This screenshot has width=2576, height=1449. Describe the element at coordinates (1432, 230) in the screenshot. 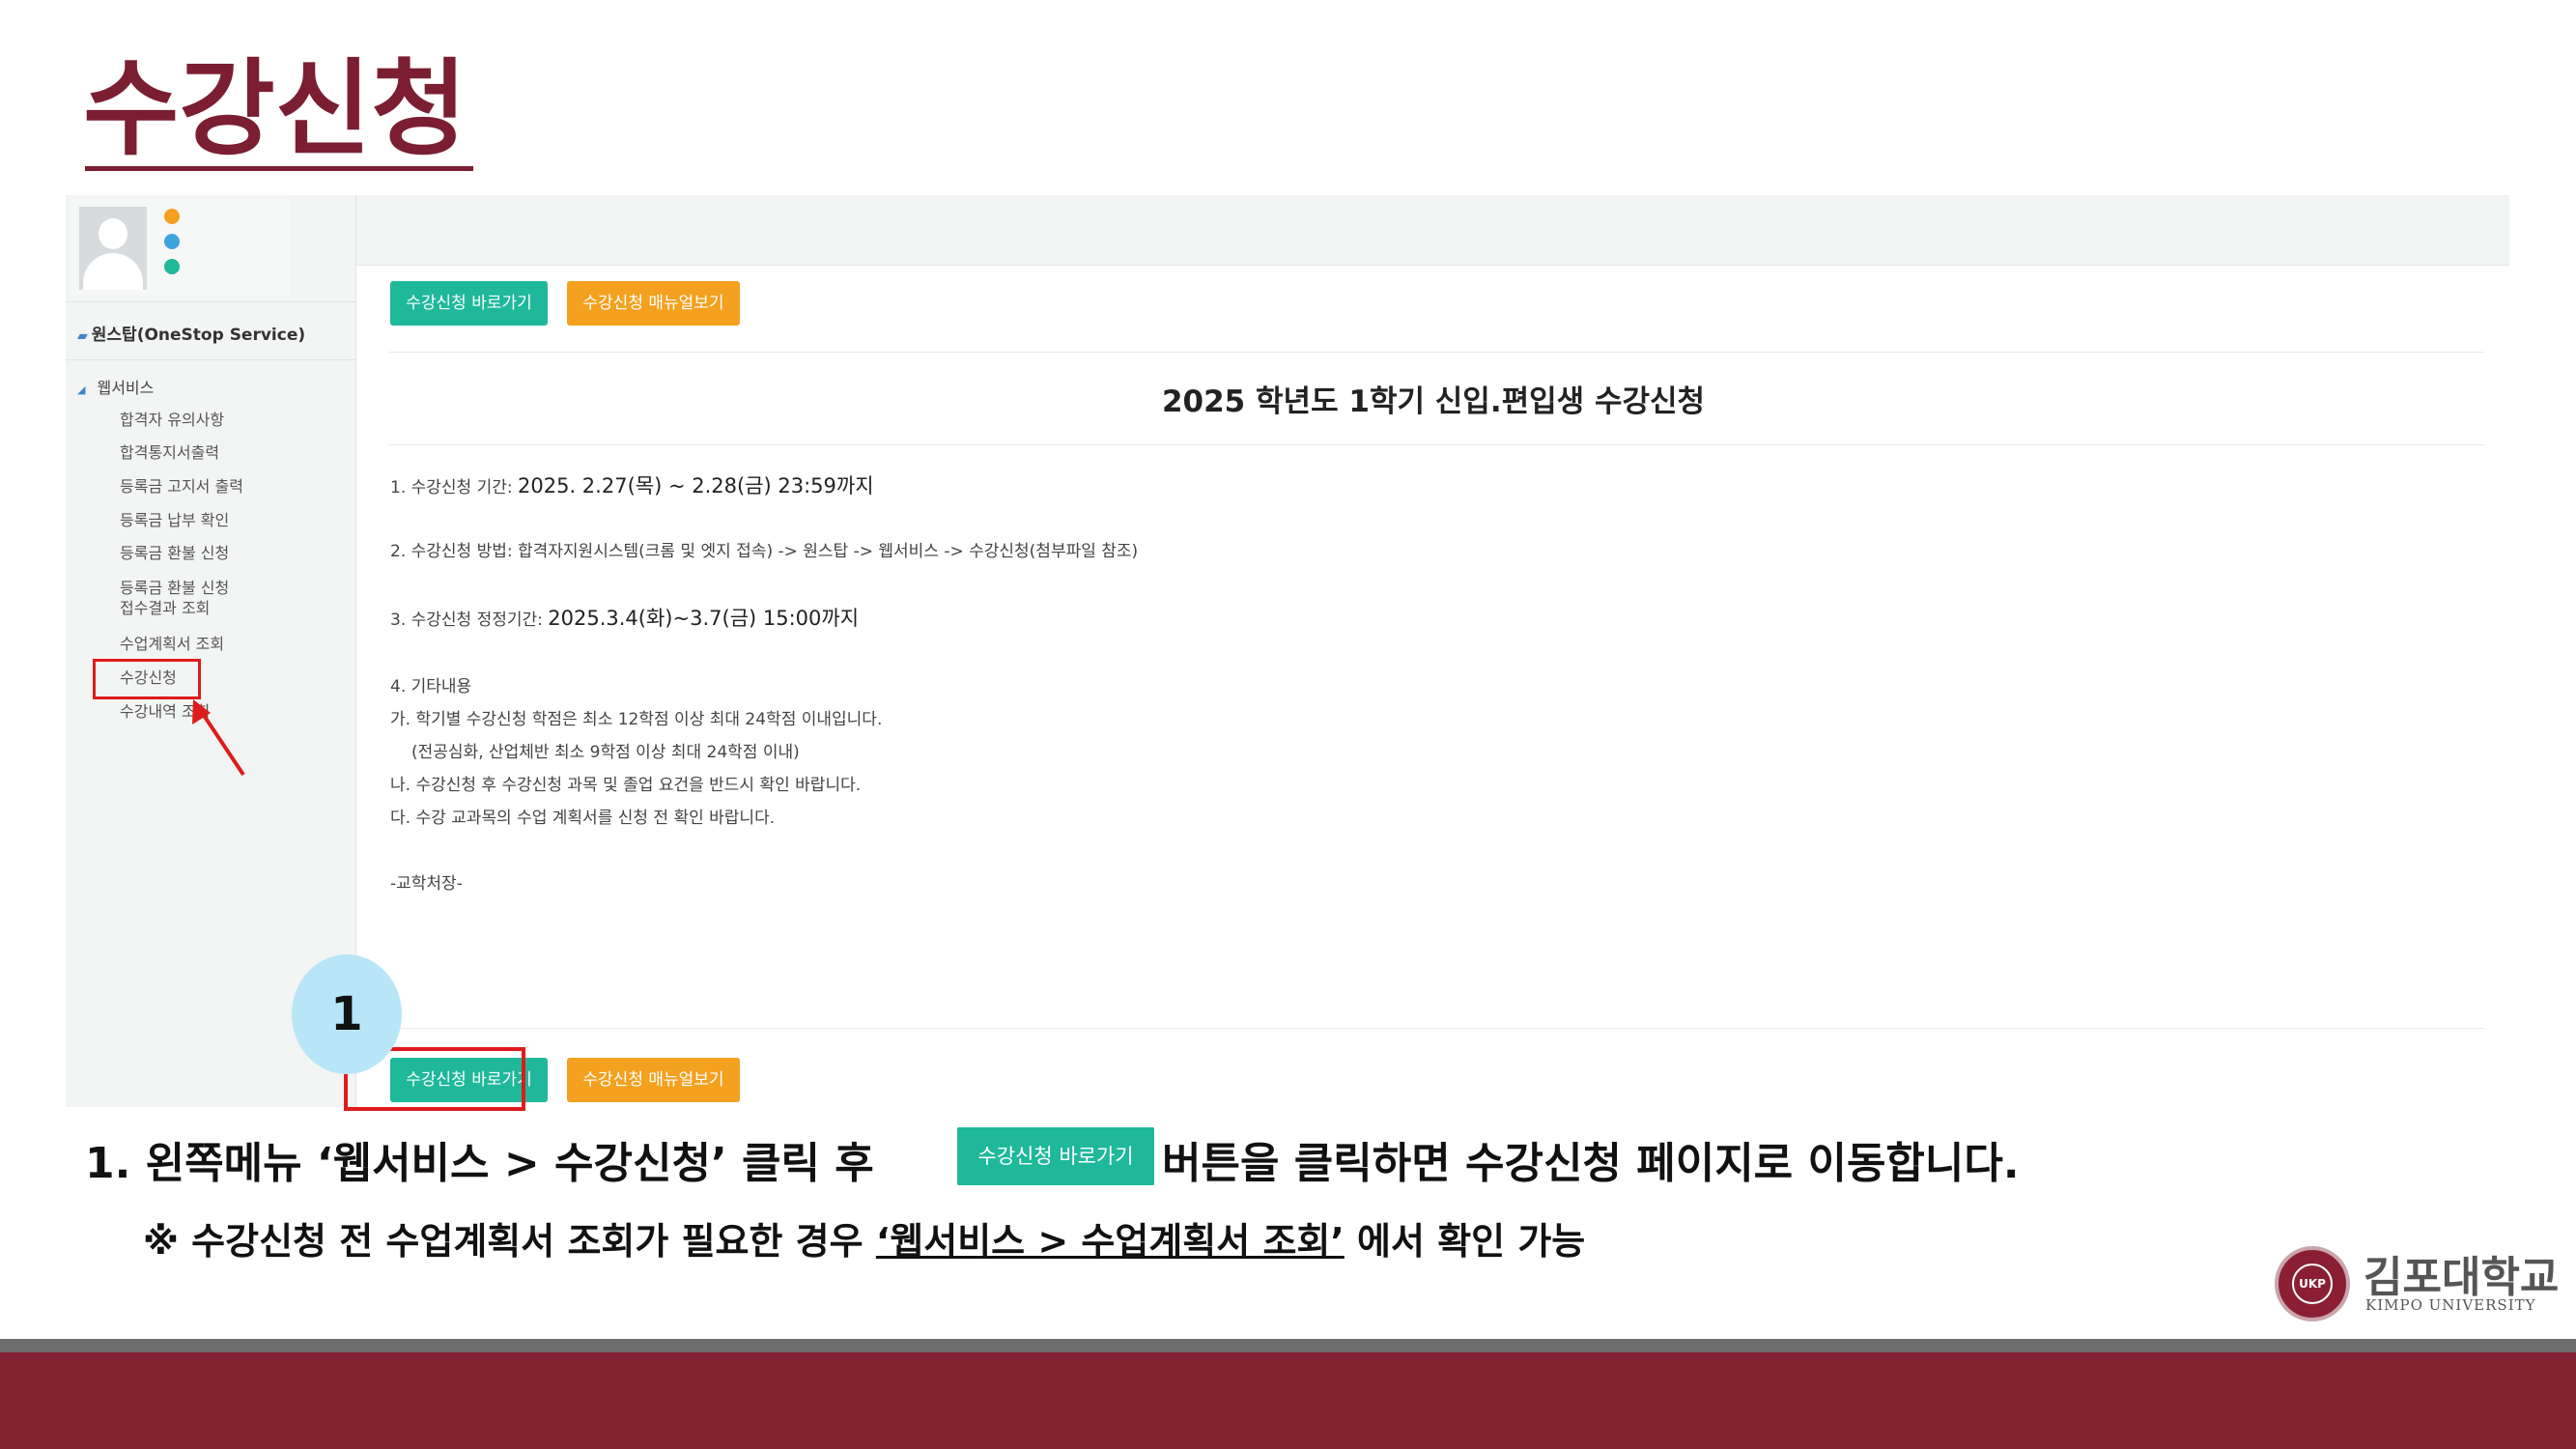

I see `main-header-bar` at that location.